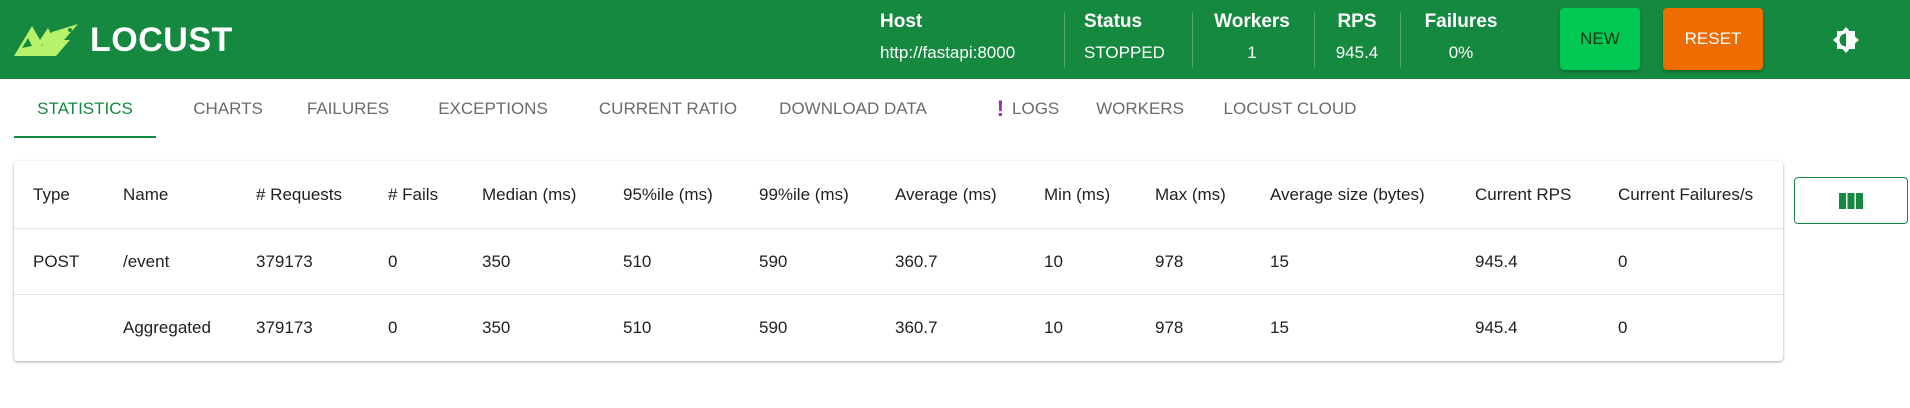  Describe the element at coordinates (1685, 194) in the screenshot. I see `column-header: Current Failures/s` at that location.